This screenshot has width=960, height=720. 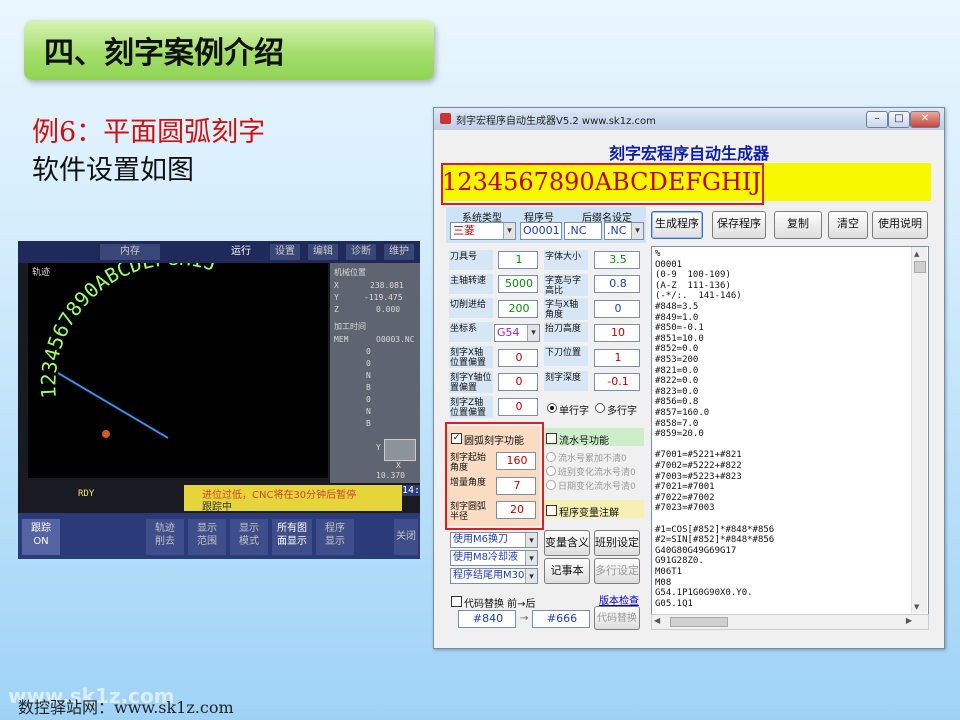 What do you see at coordinates (674, 603) in the screenshot?
I see `code-line: G05.1Q1` at bounding box center [674, 603].